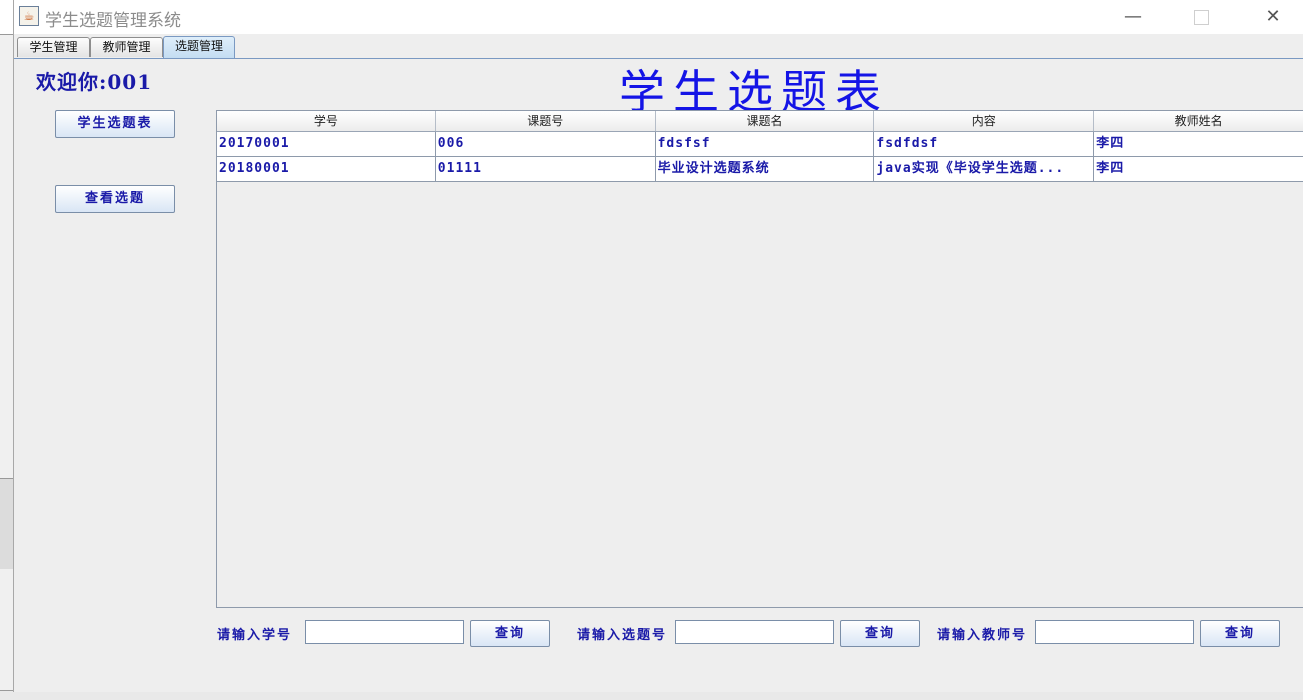 This screenshot has height=700, width=1303. I want to click on column-header-topic-id: 课题号, so click(546, 121).